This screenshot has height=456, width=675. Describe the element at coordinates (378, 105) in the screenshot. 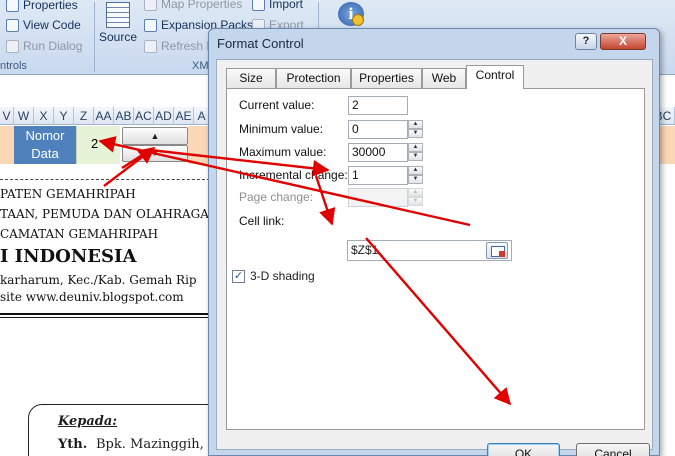

I see `current-value-field: 2` at that location.